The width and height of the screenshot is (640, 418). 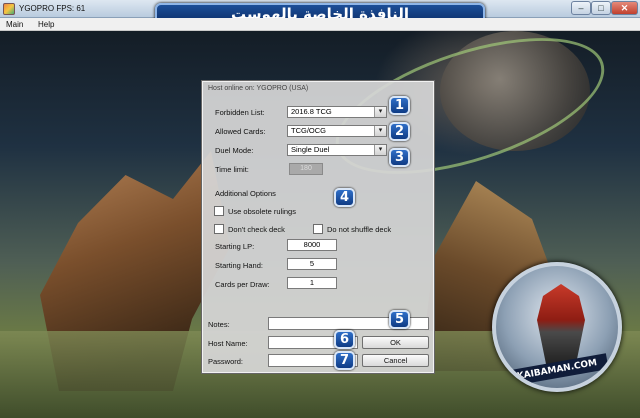 What do you see at coordinates (395, 342) in the screenshot?
I see `ok-button: OK` at bounding box center [395, 342].